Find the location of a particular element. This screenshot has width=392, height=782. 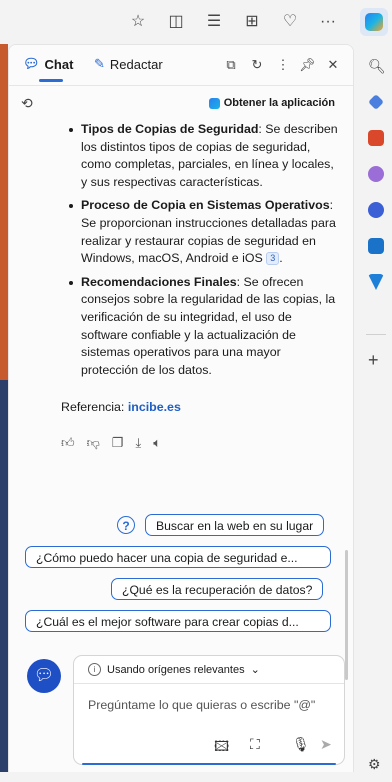

bullet-title: Tipos de Copias de Seguridad is located at coordinates (170, 129).